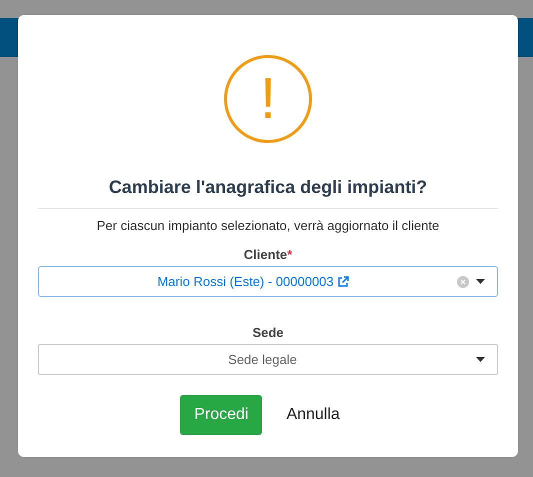 This screenshot has width=533, height=477. Describe the element at coordinates (268, 187) in the screenshot. I see `dialog-title: Cambiare l'anagrafica degli impianti?` at that location.